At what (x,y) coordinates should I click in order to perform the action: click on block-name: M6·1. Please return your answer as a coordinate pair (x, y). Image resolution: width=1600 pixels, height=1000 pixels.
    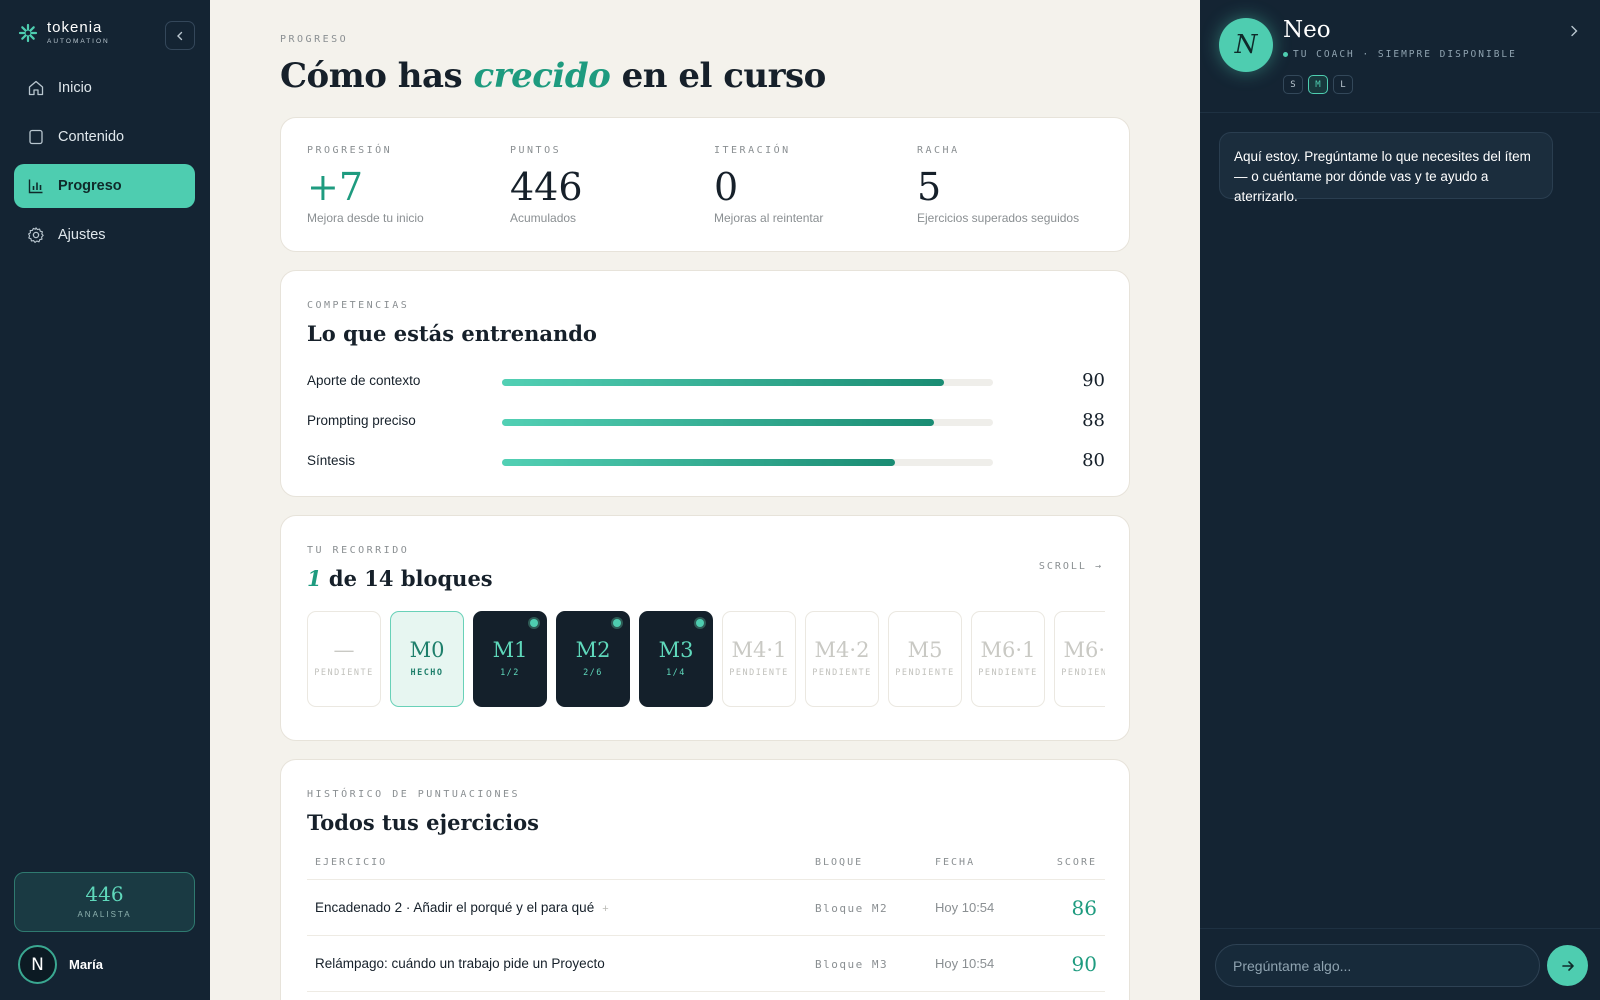
    Looking at the image, I should click on (1008, 650).